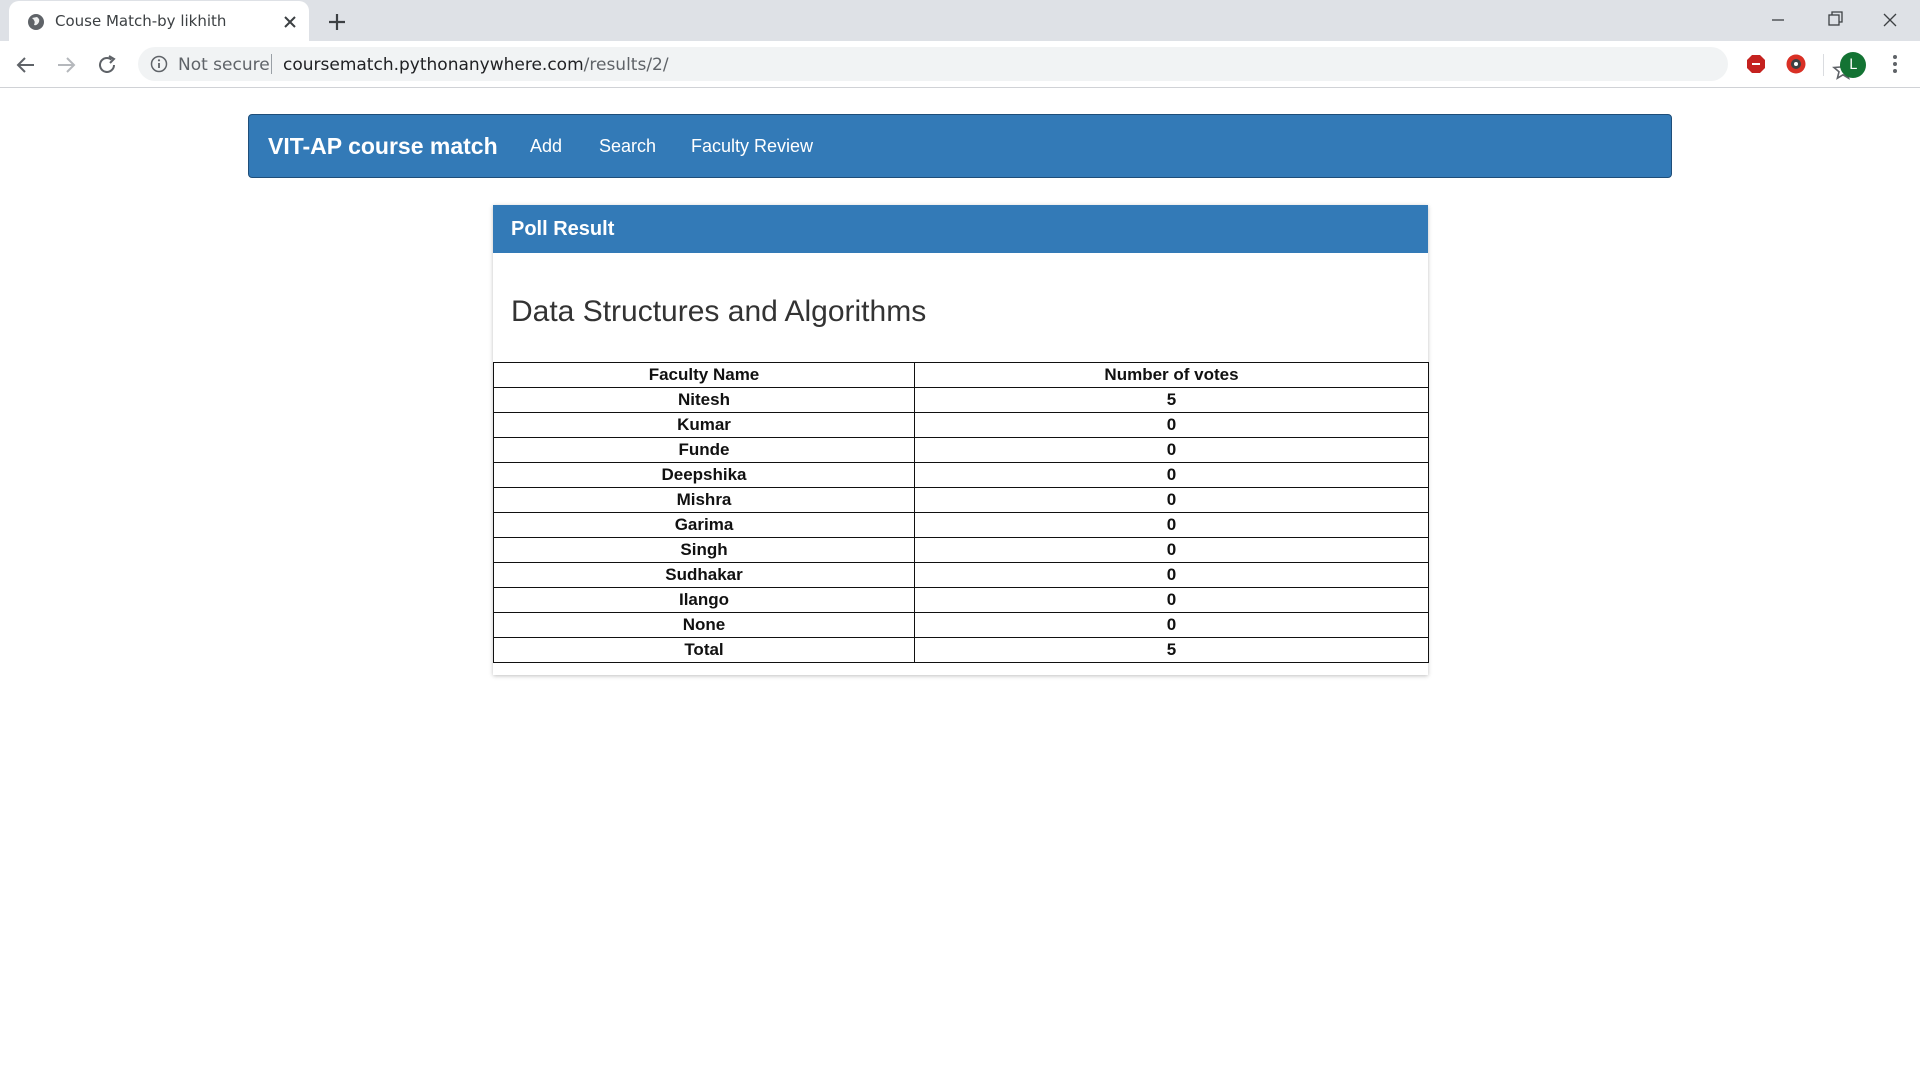 Image resolution: width=1920 pixels, height=1080 pixels. Describe the element at coordinates (704, 600) in the screenshot. I see `faculty-name-cell: Ilango` at that location.